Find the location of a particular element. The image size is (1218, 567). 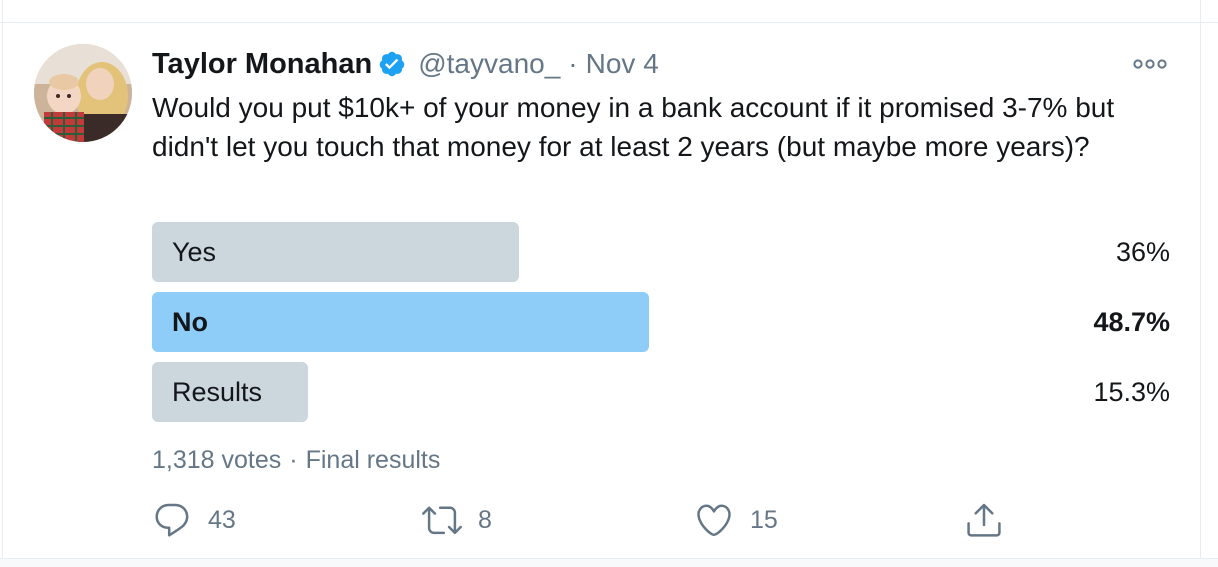

share-button is located at coordinates (984, 520).